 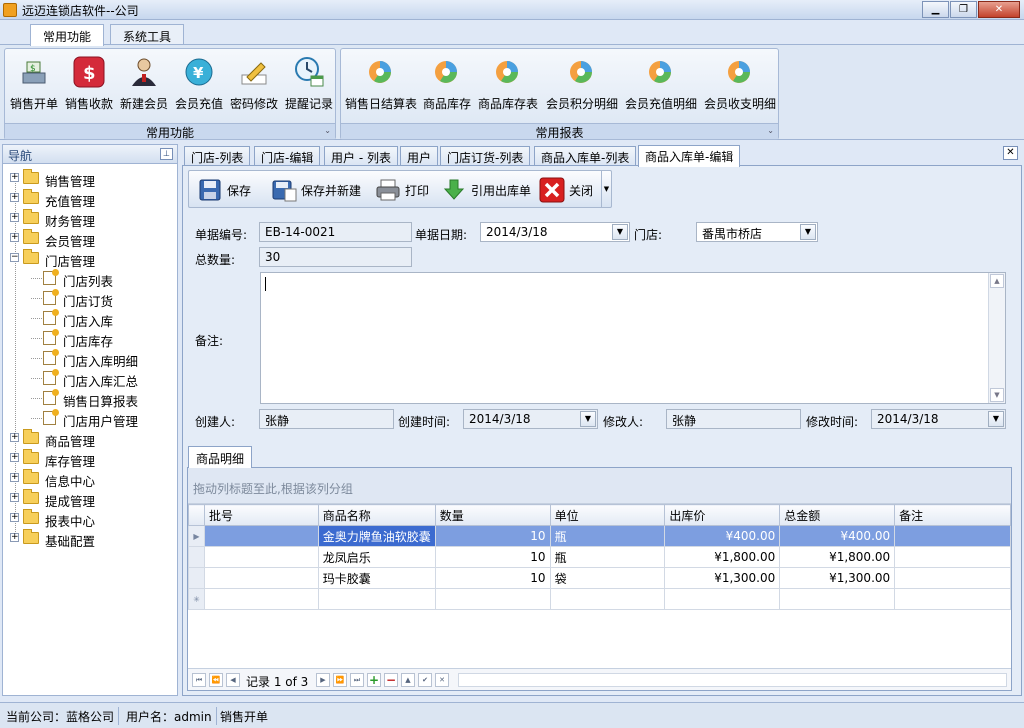 I want to click on tab-store-edit: 门店-编辑, so click(x=287, y=156).